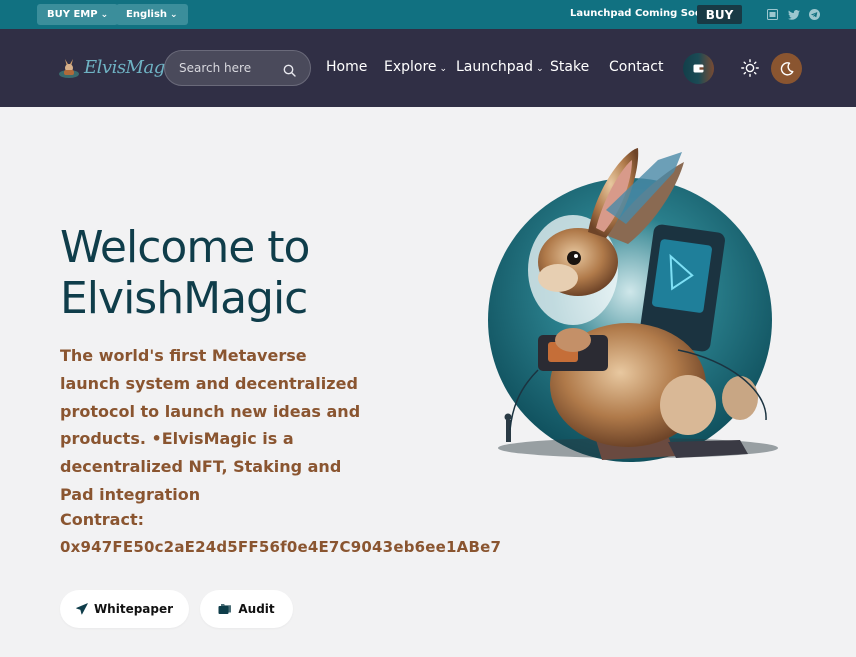 The height and width of the screenshot is (657, 856). Describe the element at coordinates (289, 71) in the screenshot. I see `search-icon` at that location.